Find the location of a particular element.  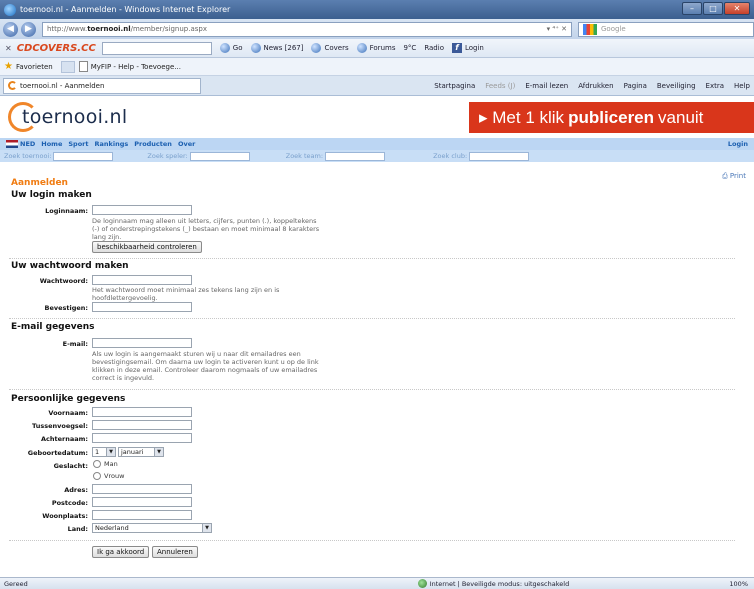

gender-male-radio: Man is located at coordinates (105, 464).